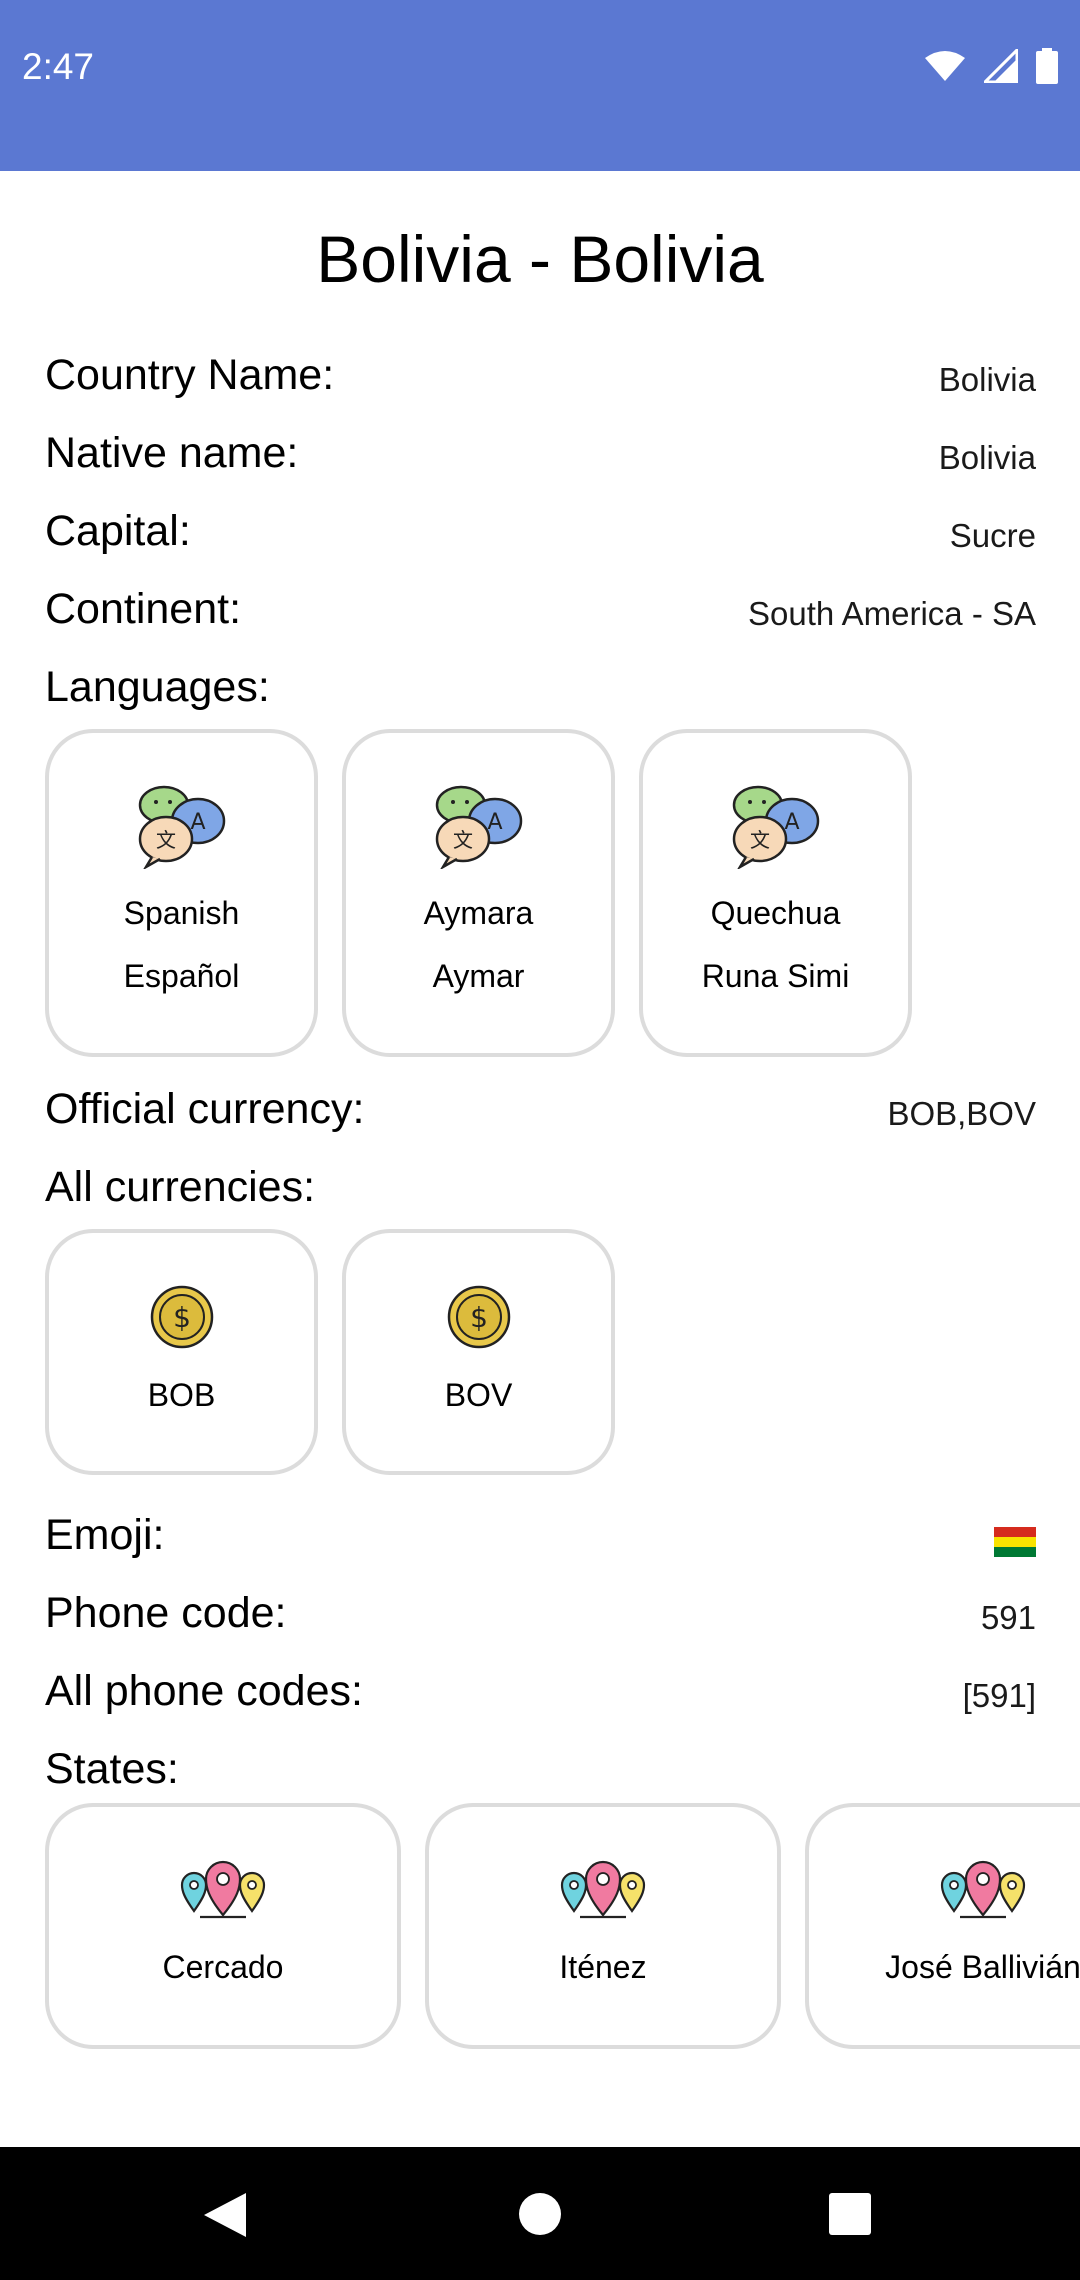  What do you see at coordinates (892, 613) in the screenshot?
I see `continent-value: South America - SA` at bounding box center [892, 613].